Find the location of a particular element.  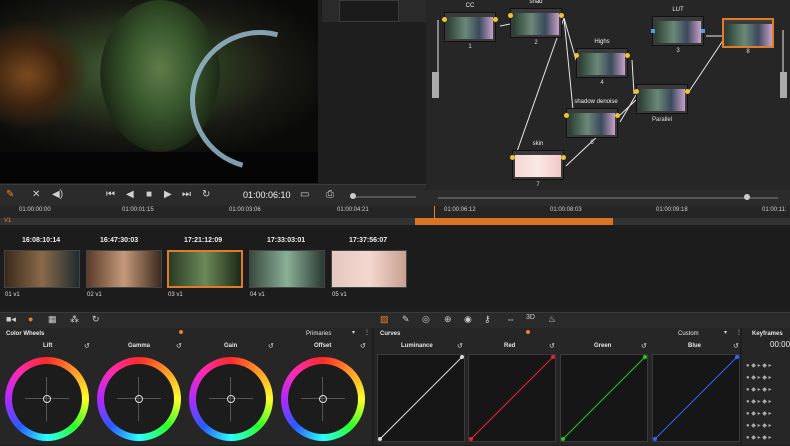

gamma-wheel is located at coordinates (139, 399).